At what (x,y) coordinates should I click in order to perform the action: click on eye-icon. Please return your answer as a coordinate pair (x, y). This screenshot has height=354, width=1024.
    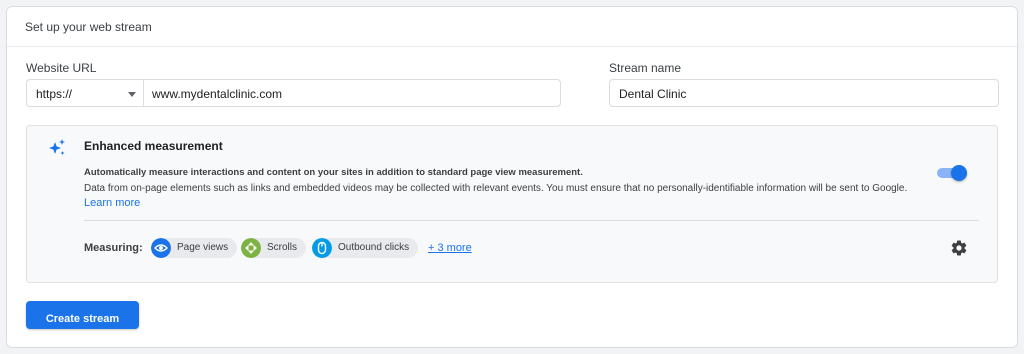
    Looking at the image, I should click on (161, 248).